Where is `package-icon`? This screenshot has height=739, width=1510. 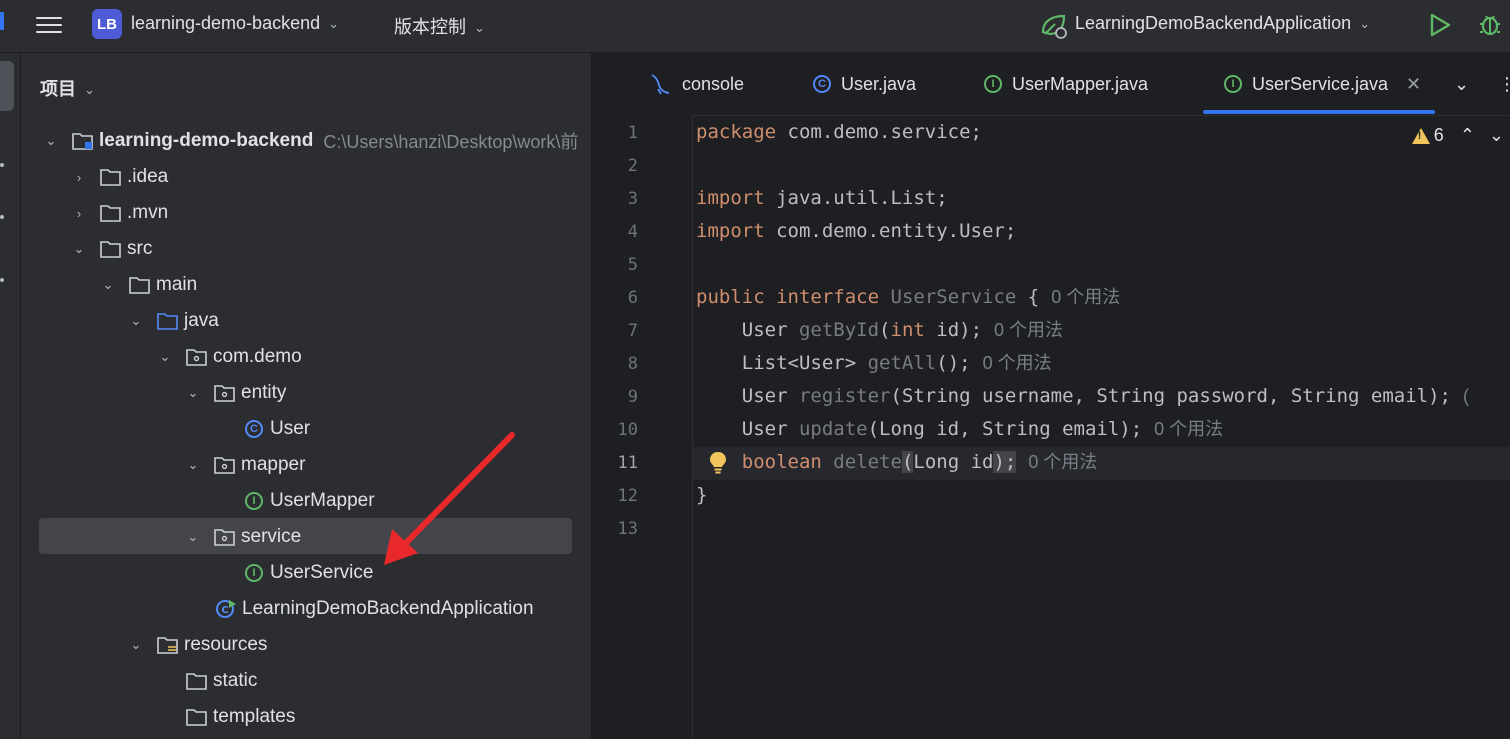
package-icon is located at coordinates (225, 465).